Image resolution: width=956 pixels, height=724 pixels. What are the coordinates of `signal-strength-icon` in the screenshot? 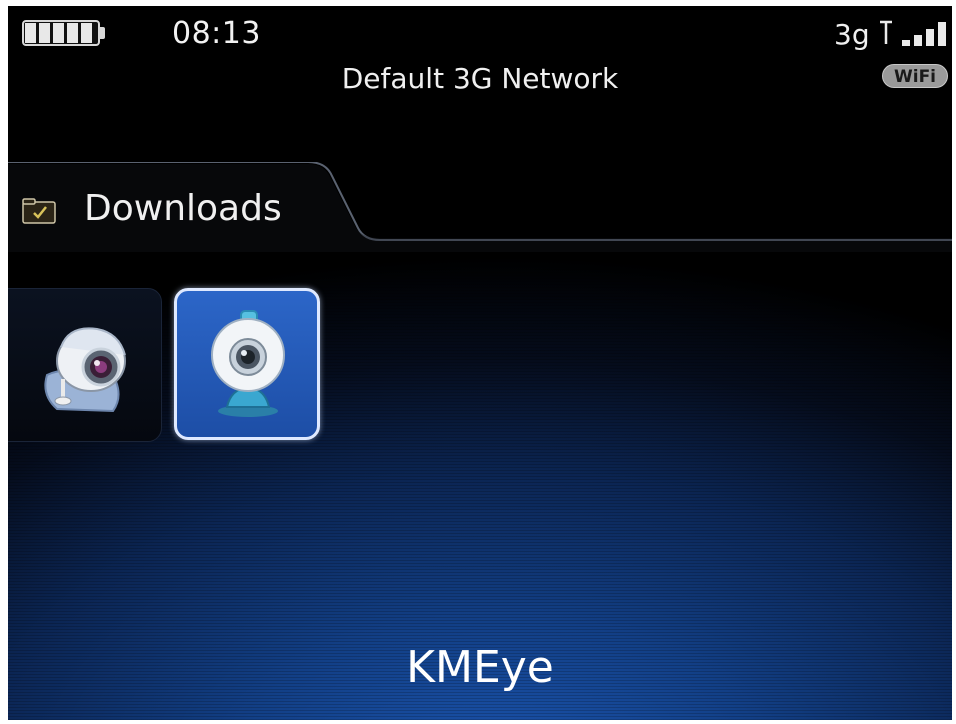 It's located at (913, 33).